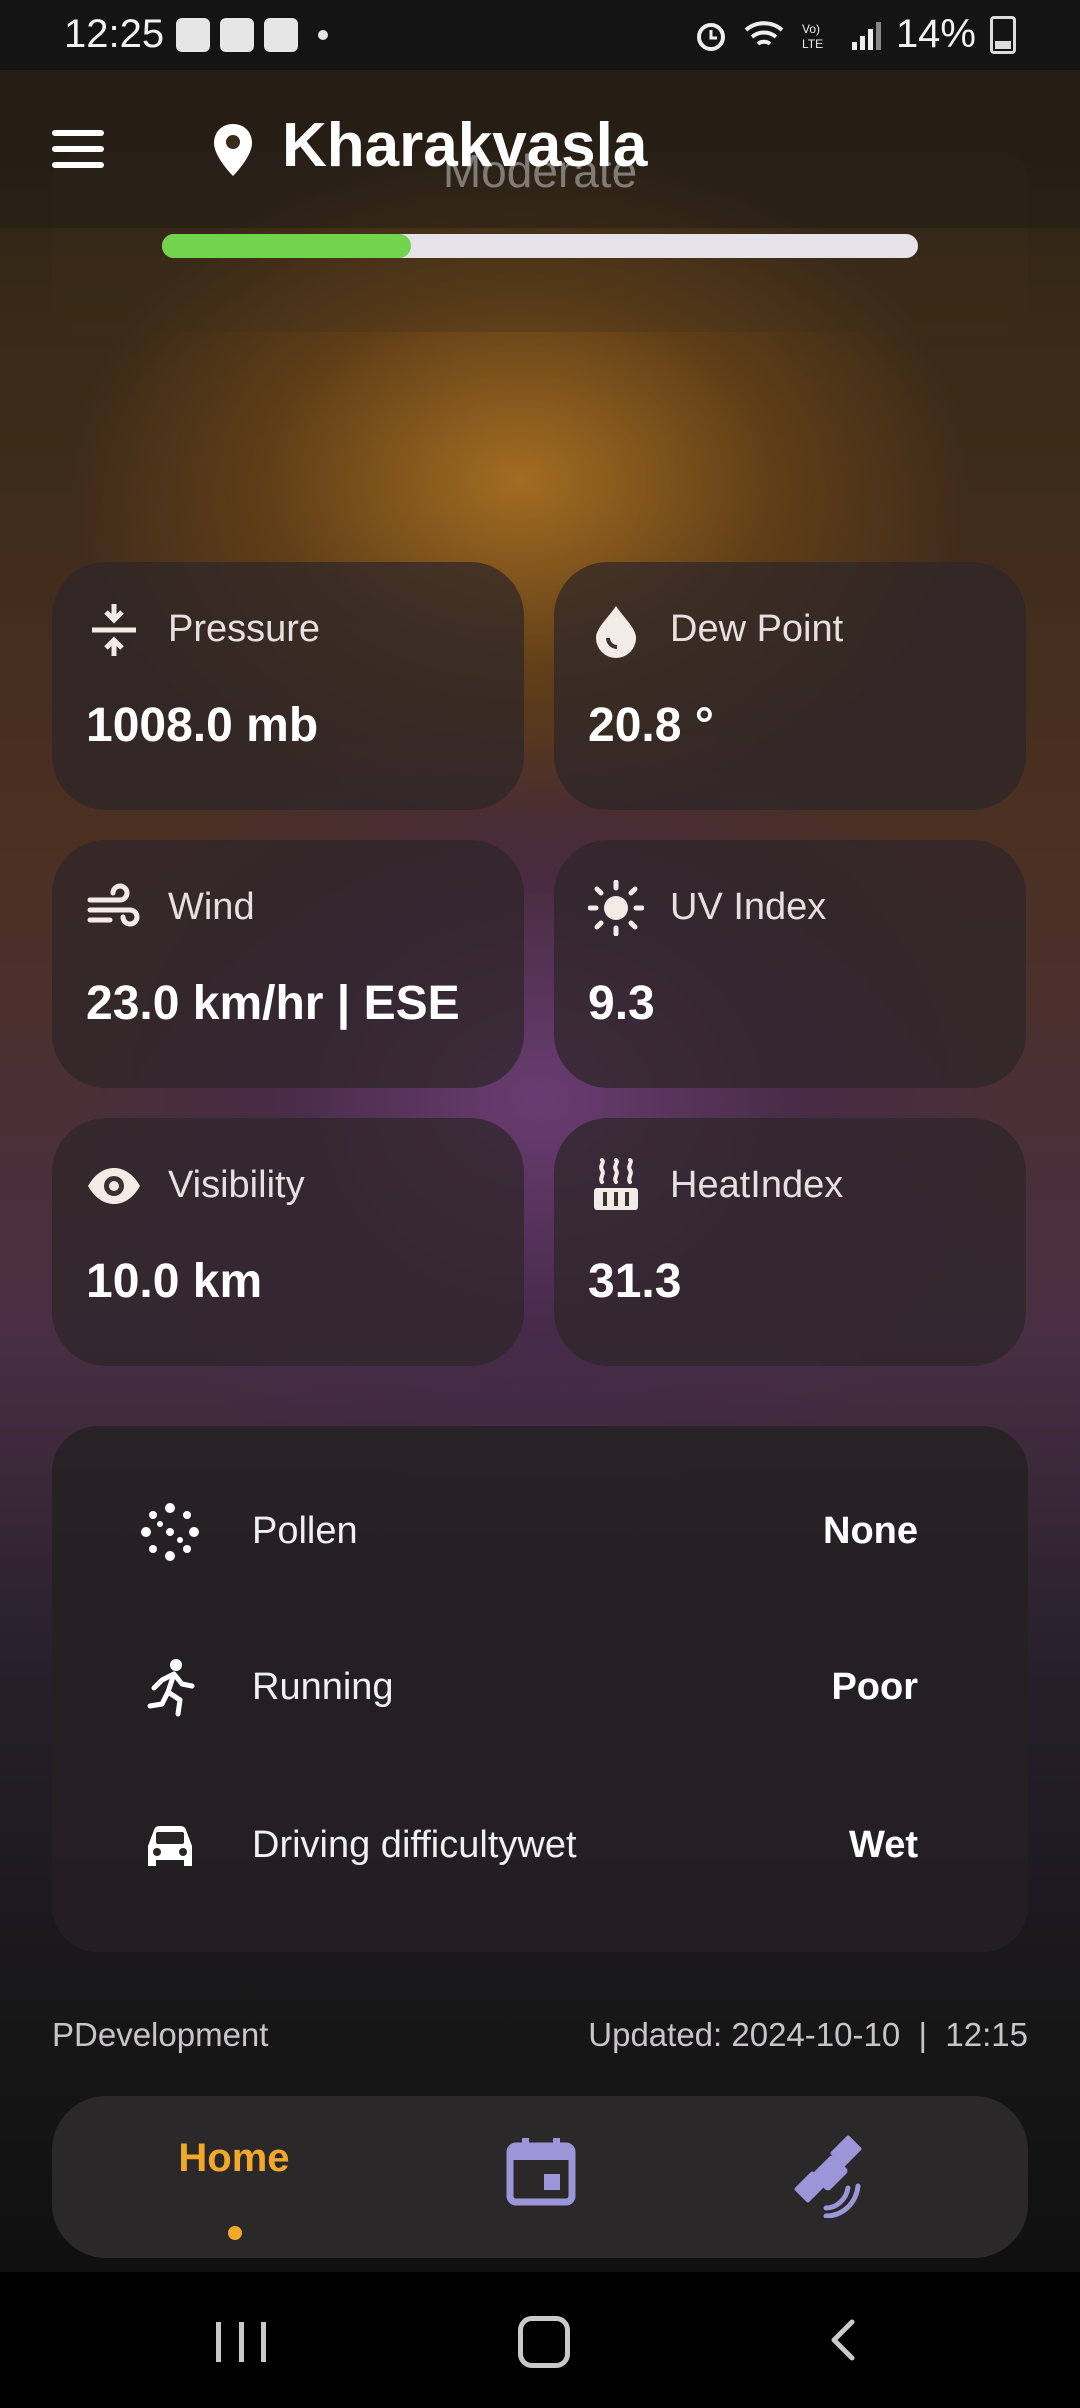 The height and width of the screenshot is (2408, 1080). What do you see at coordinates (544, 2342) in the screenshot?
I see `home-button` at bounding box center [544, 2342].